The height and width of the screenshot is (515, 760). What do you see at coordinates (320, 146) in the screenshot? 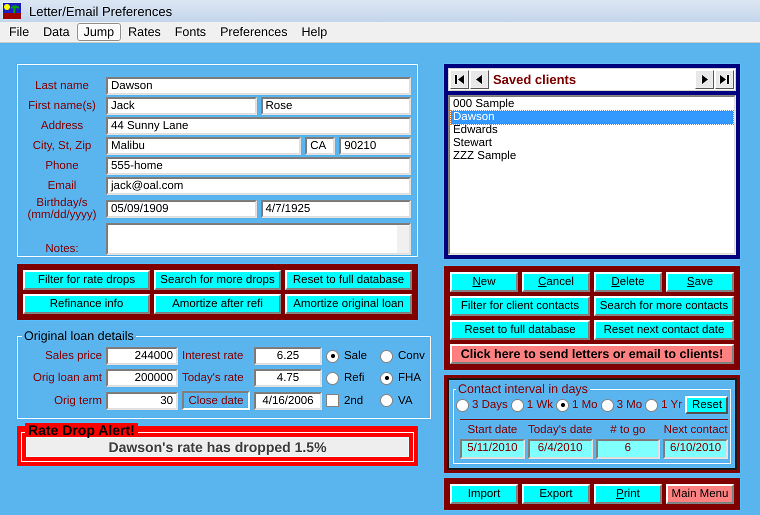
I see `input-field: CA` at bounding box center [320, 146].